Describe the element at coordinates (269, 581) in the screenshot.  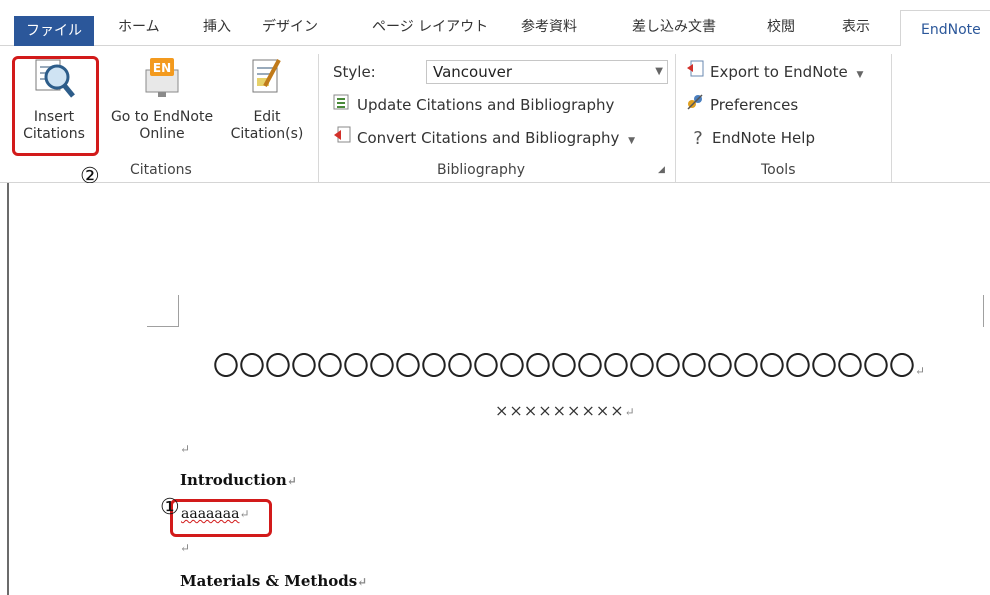
I see `heading-materials-methods-text: Materials & Methods` at that location.